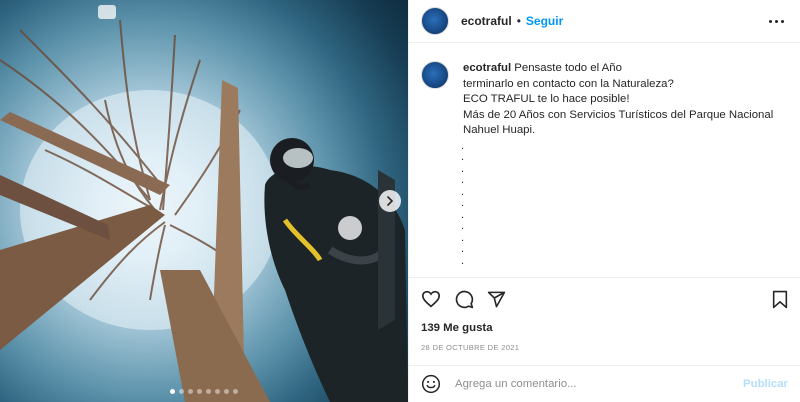 The image size is (800, 402). What do you see at coordinates (544, 21) in the screenshot?
I see `follow-button: Seguir` at bounding box center [544, 21].